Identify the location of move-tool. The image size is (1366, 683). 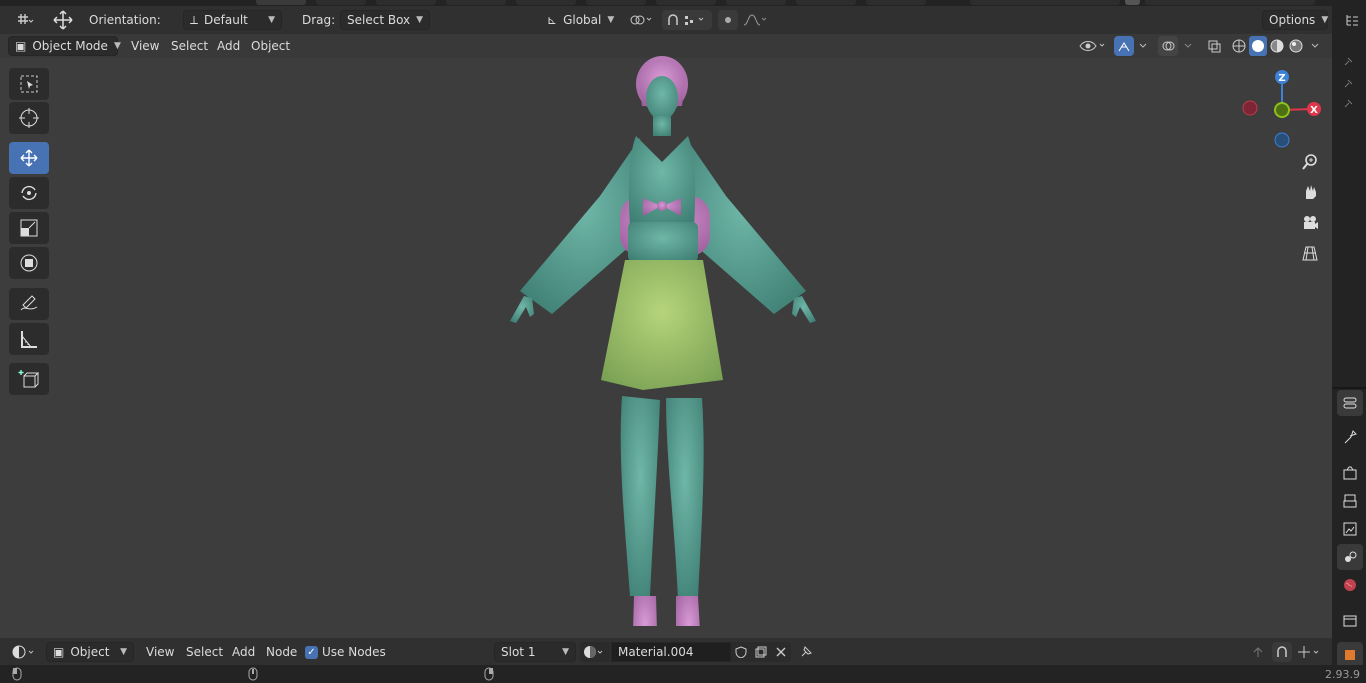
(29, 158).